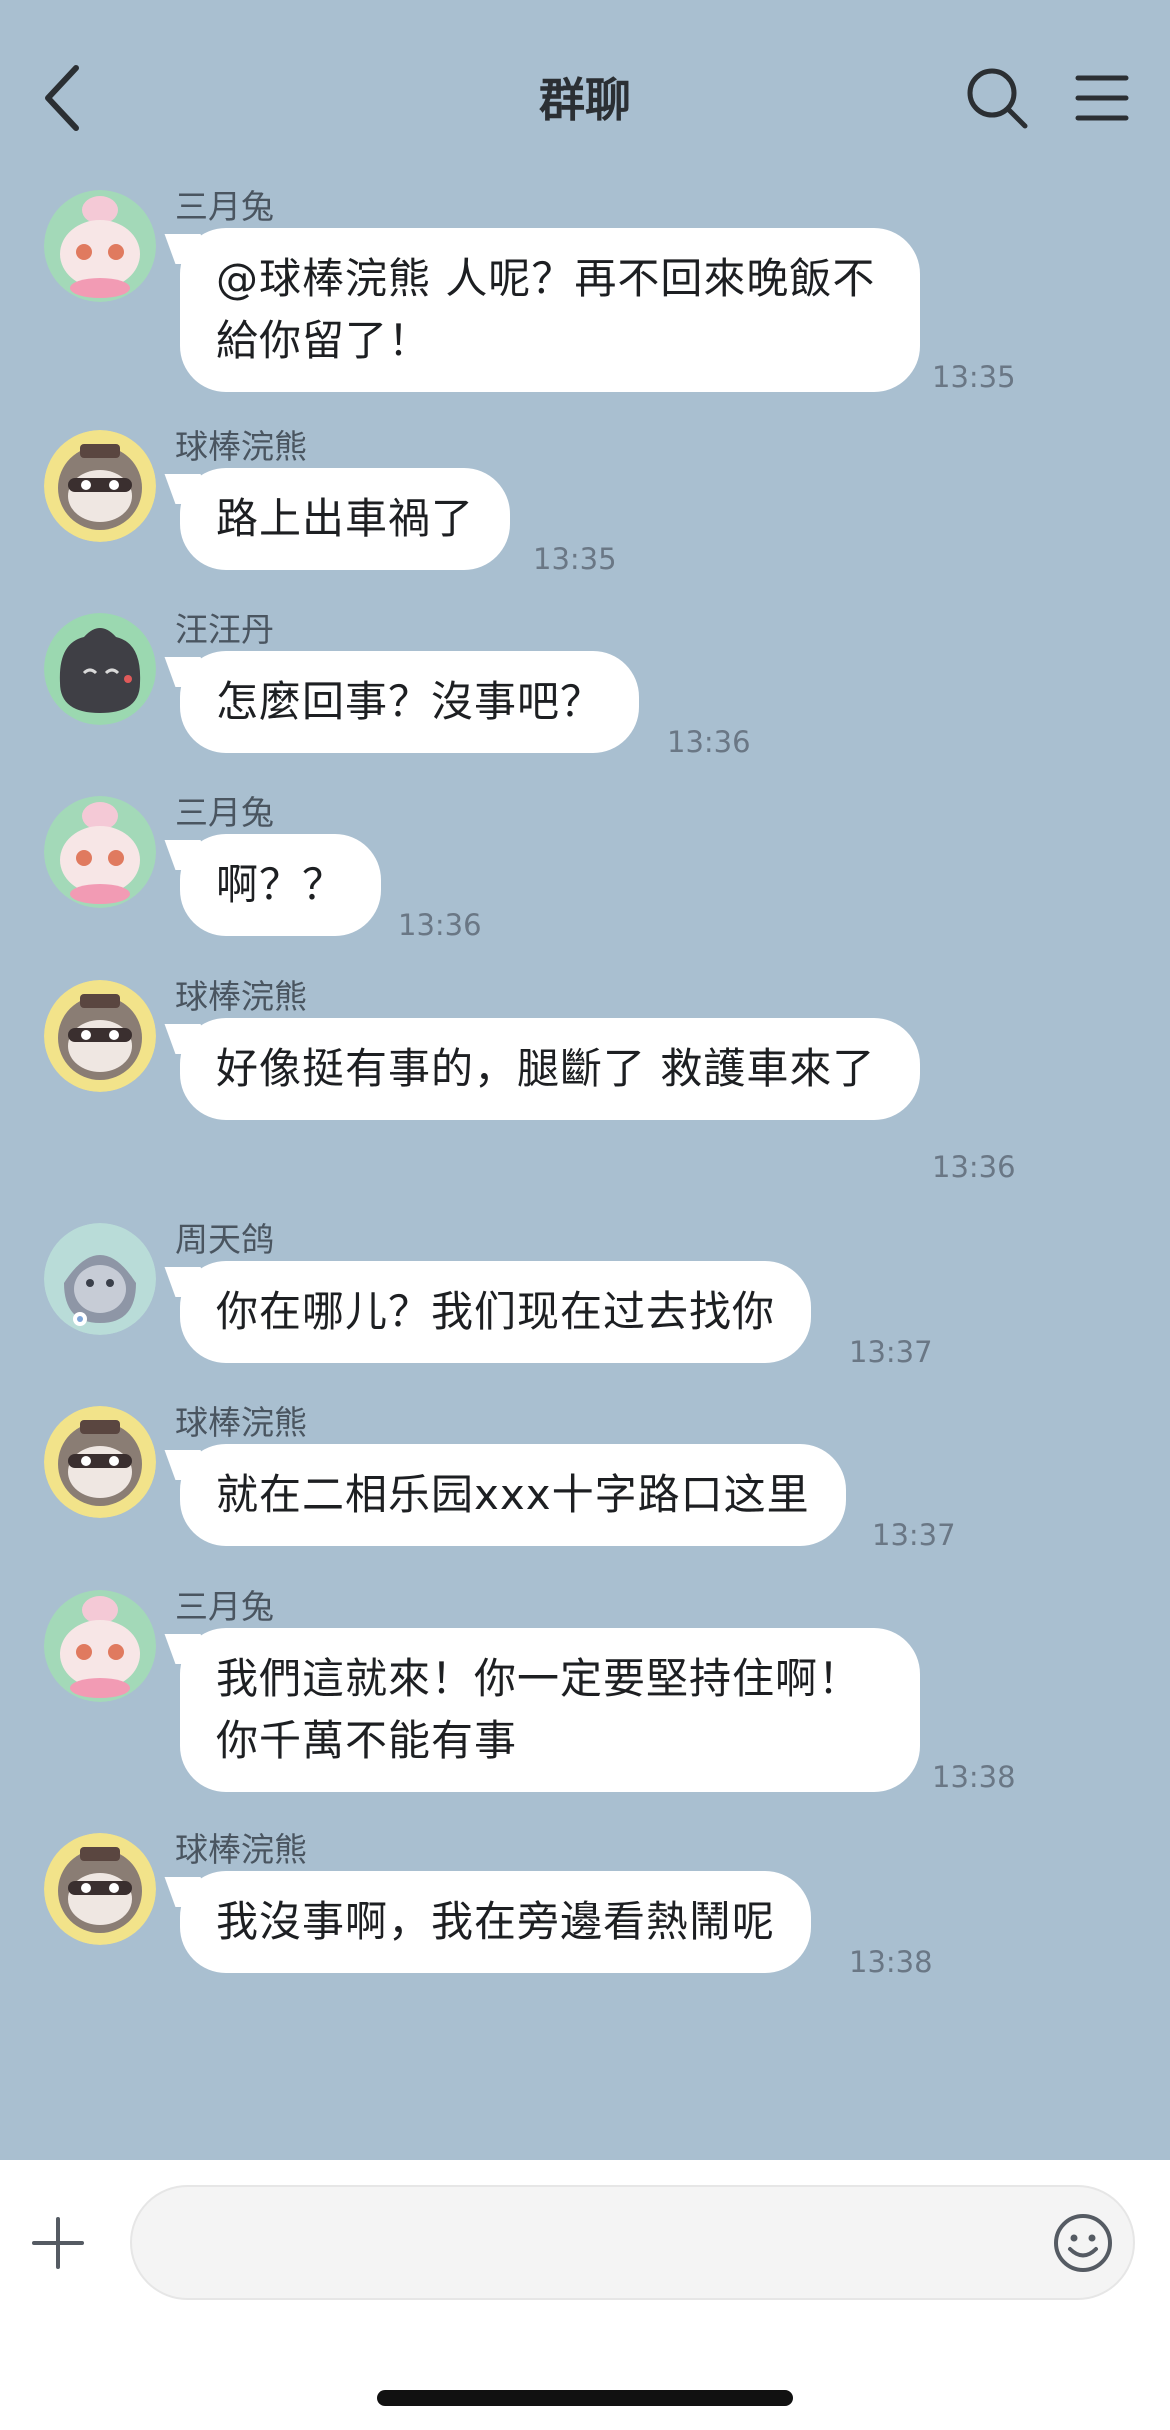 The width and height of the screenshot is (1170, 2430). I want to click on message-bubble: 我沒事啊，我在旁邊看熱鬧呢, so click(496, 1922).